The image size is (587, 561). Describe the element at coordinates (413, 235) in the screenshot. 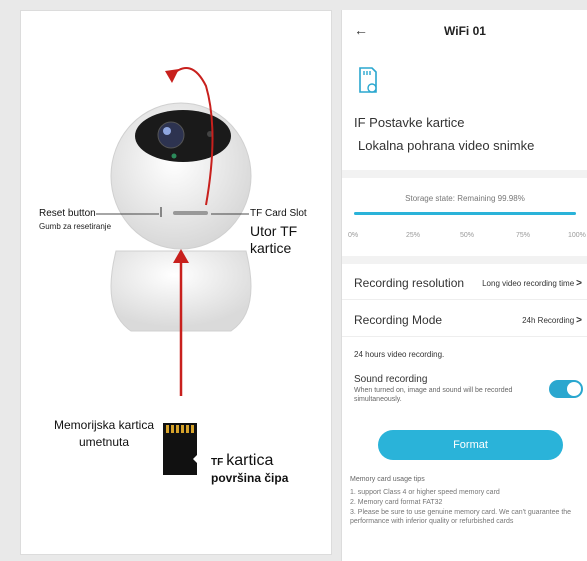

I see `tick-label: 25%` at that location.